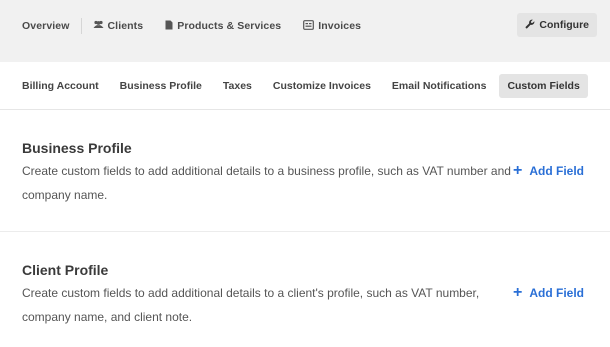 The width and height of the screenshot is (610, 347). What do you see at coordinates (229, 26) in the screenshot?
I see `nav-products-services-label: Products & Services` at bounding box center [229, 26].